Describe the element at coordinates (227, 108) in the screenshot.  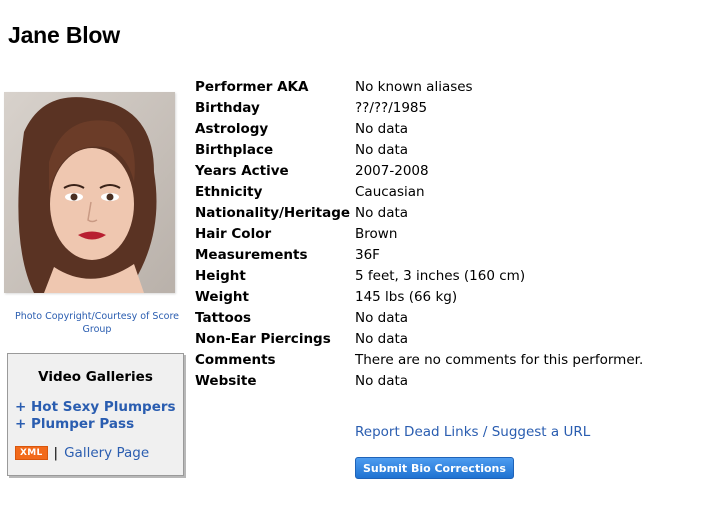
I see `bio-label: Birthday` at that location.